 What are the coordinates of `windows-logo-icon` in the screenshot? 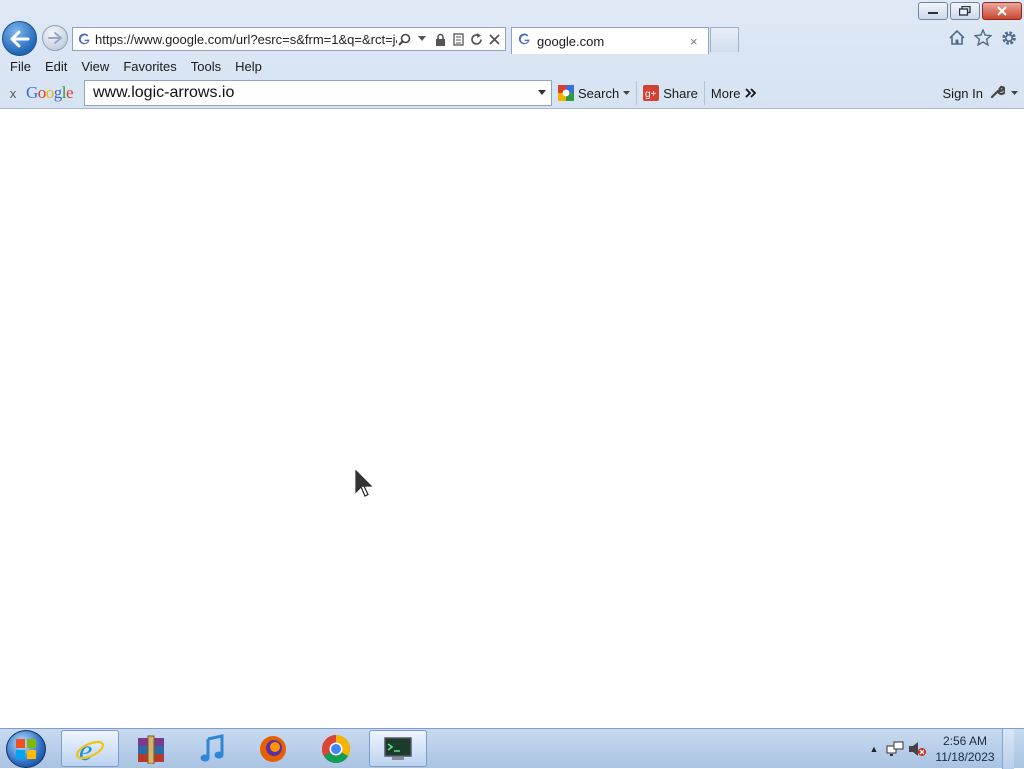 It's located at (26, 749).